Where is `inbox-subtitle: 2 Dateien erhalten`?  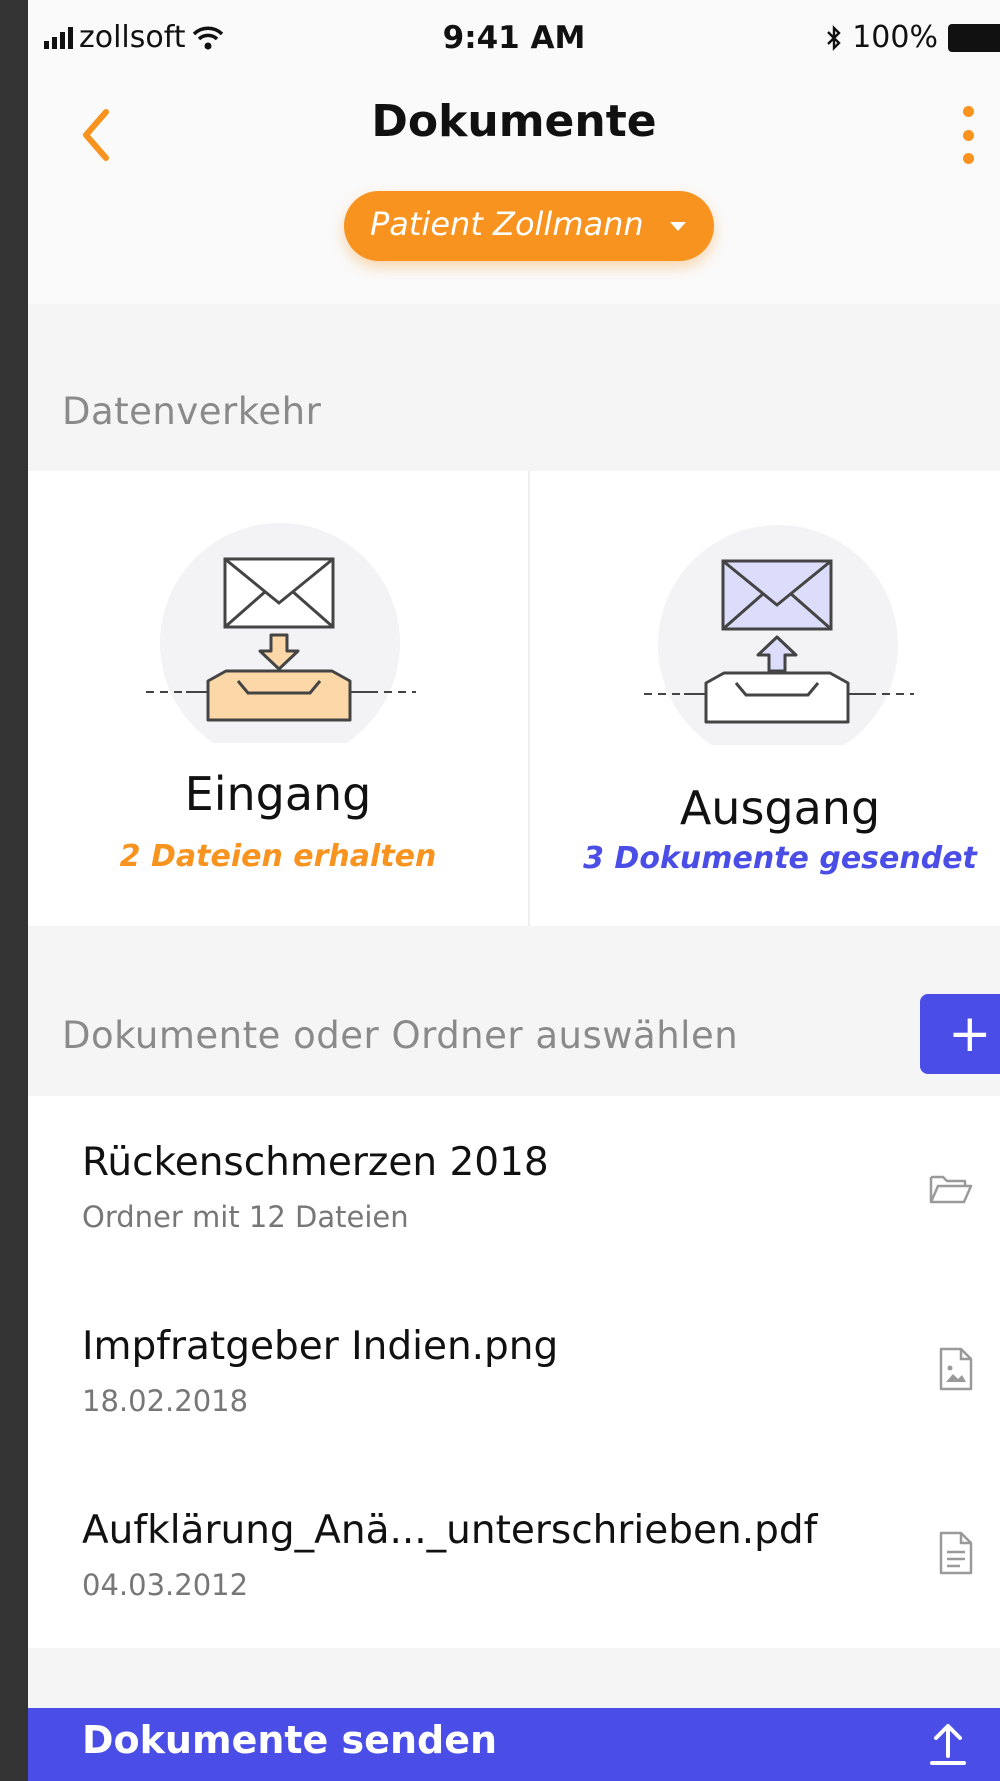
inbox-subtitle: 2 Dateien erhalten is located at coordinates (278, 856).